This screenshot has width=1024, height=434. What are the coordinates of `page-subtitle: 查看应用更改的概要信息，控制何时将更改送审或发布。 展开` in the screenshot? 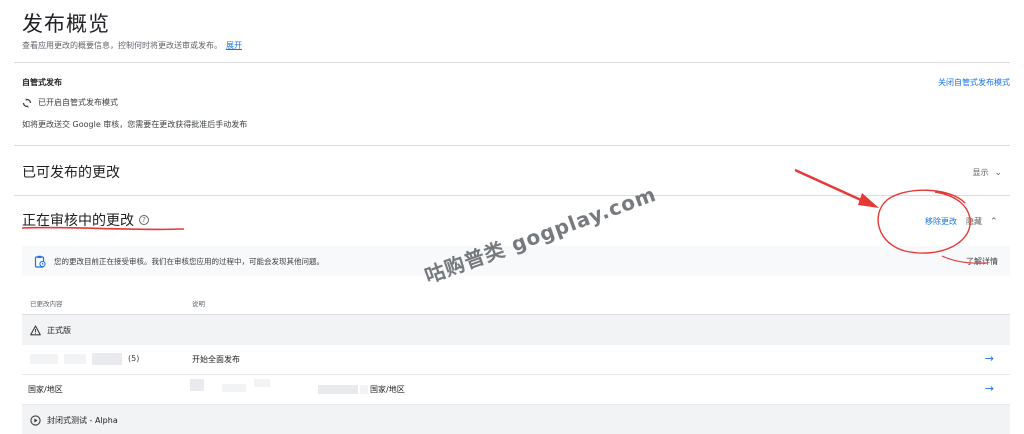 It's located at (132, 45).